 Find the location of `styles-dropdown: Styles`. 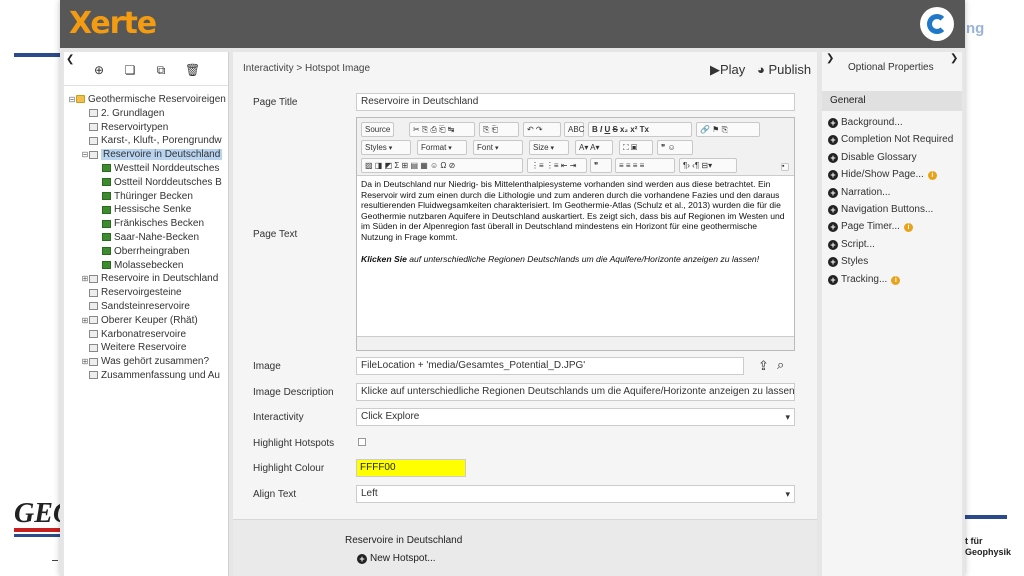

styles-dropdown: Styles is located at coordinates (386, 147).